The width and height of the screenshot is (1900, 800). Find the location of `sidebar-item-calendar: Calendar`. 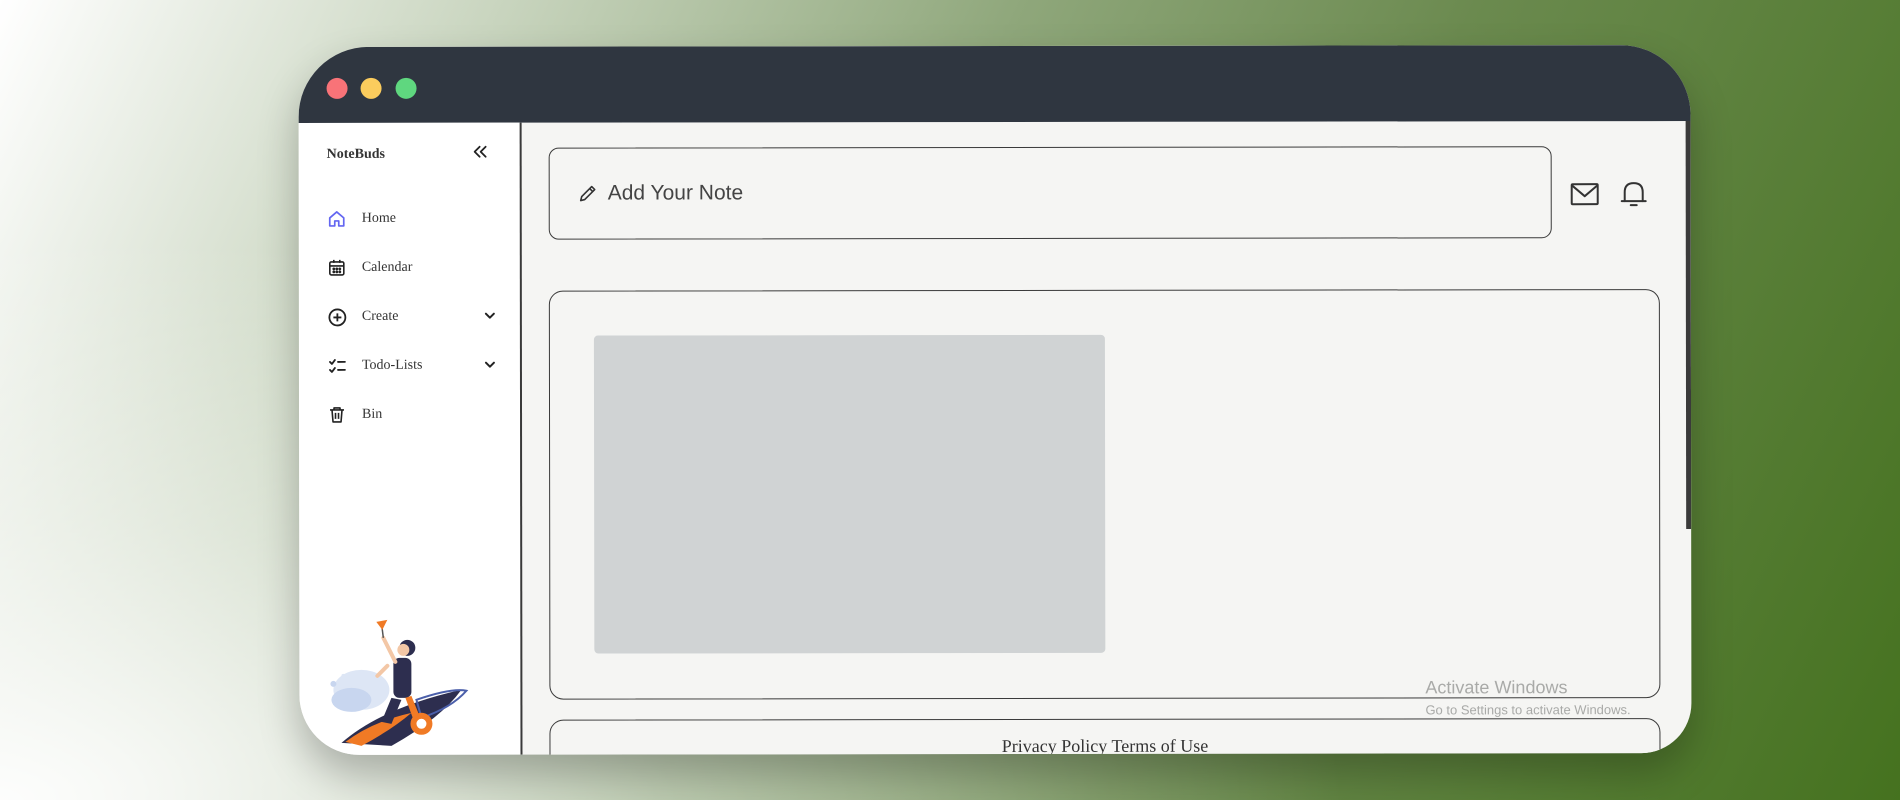

sidebar-item-calendar: Calendar is located at coordinates (412, 268).